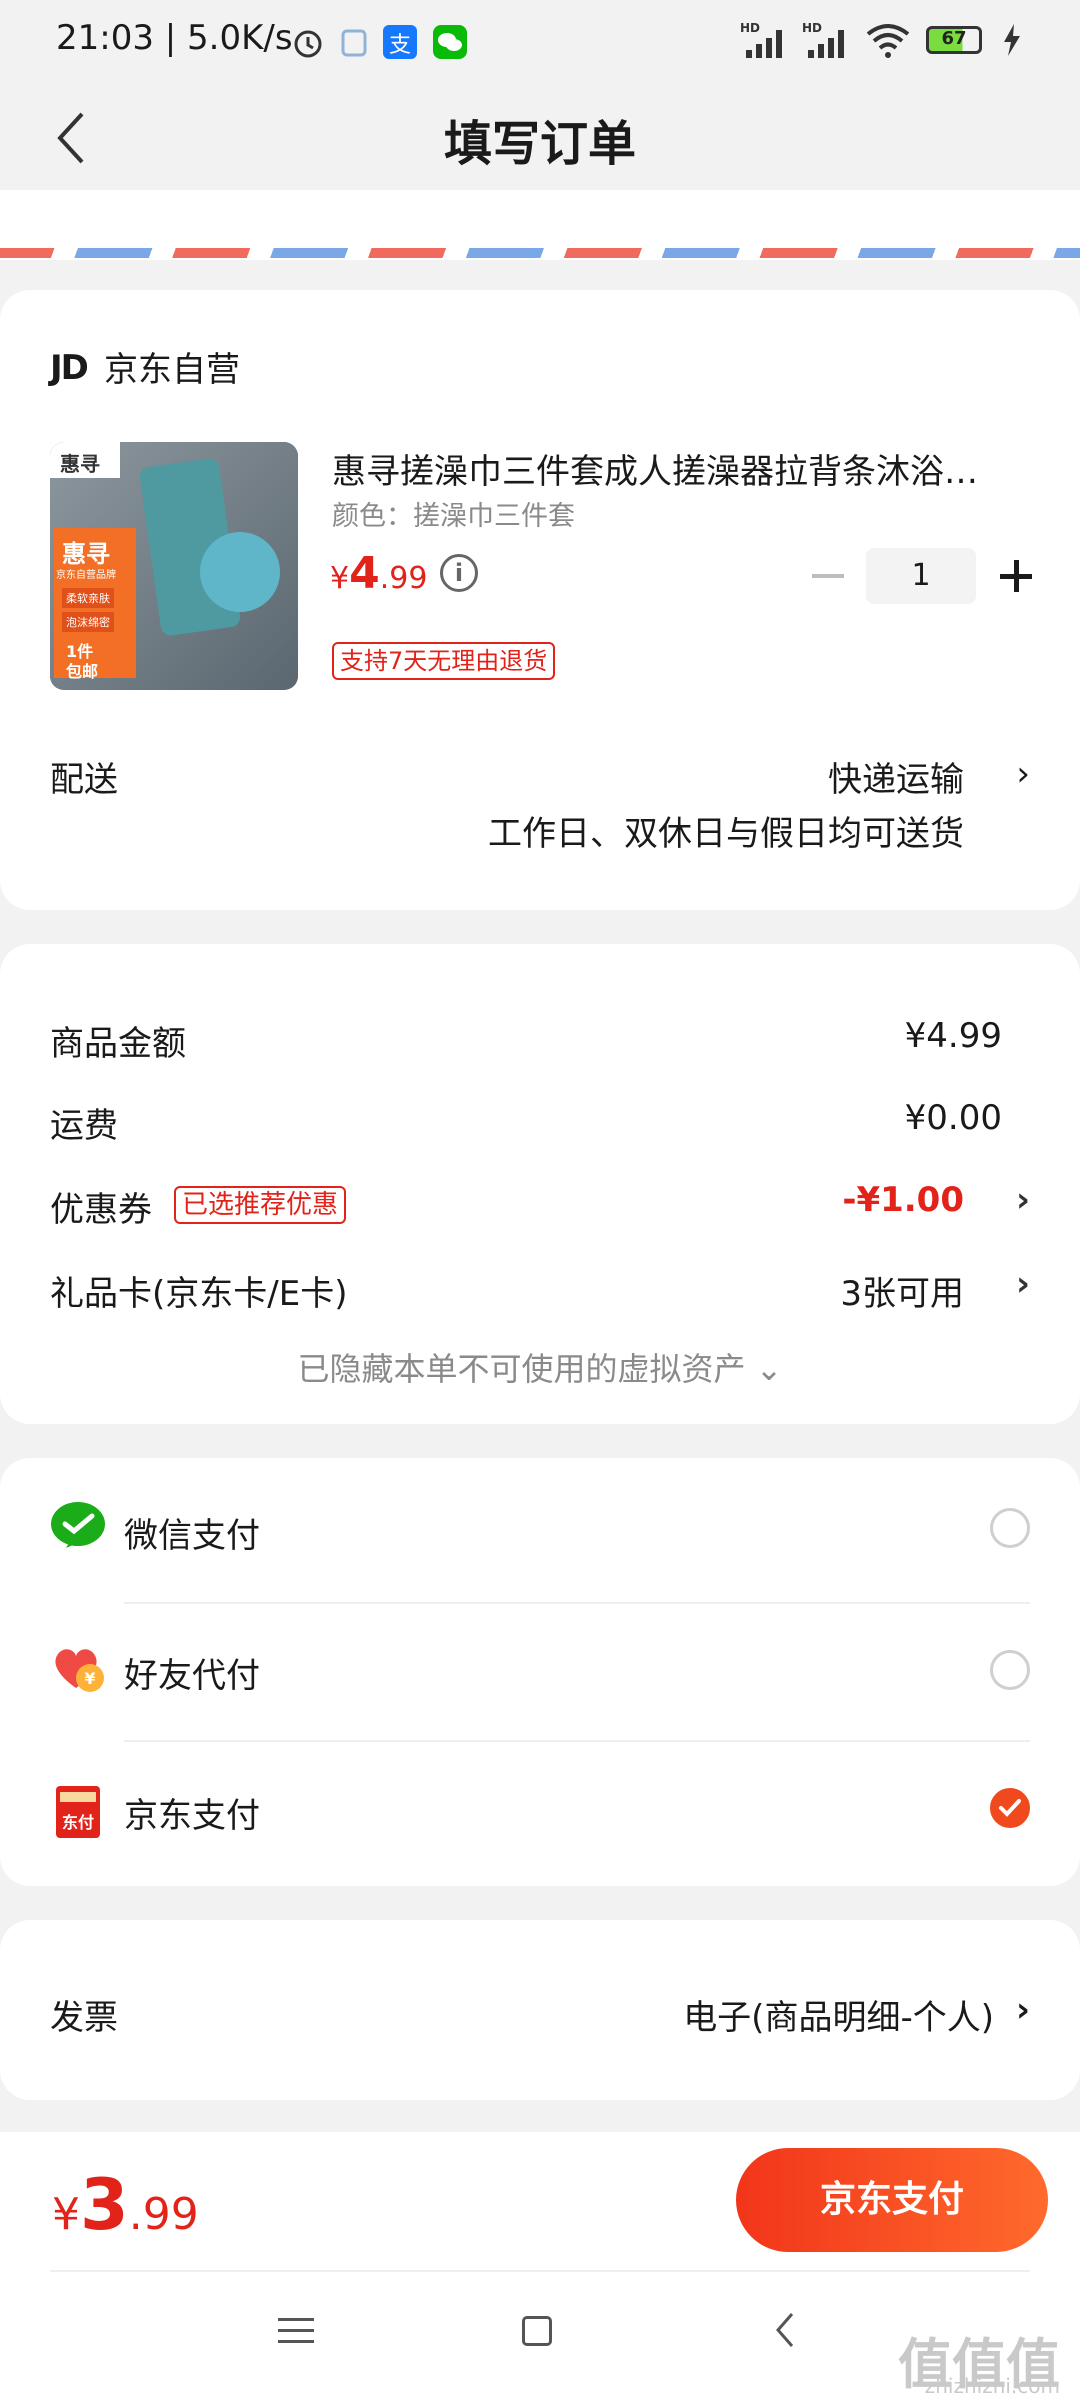 Image resolution: width=1080 pixels, height=2400 pixels. I want to click on price-integer: 4, so click(364, 573).